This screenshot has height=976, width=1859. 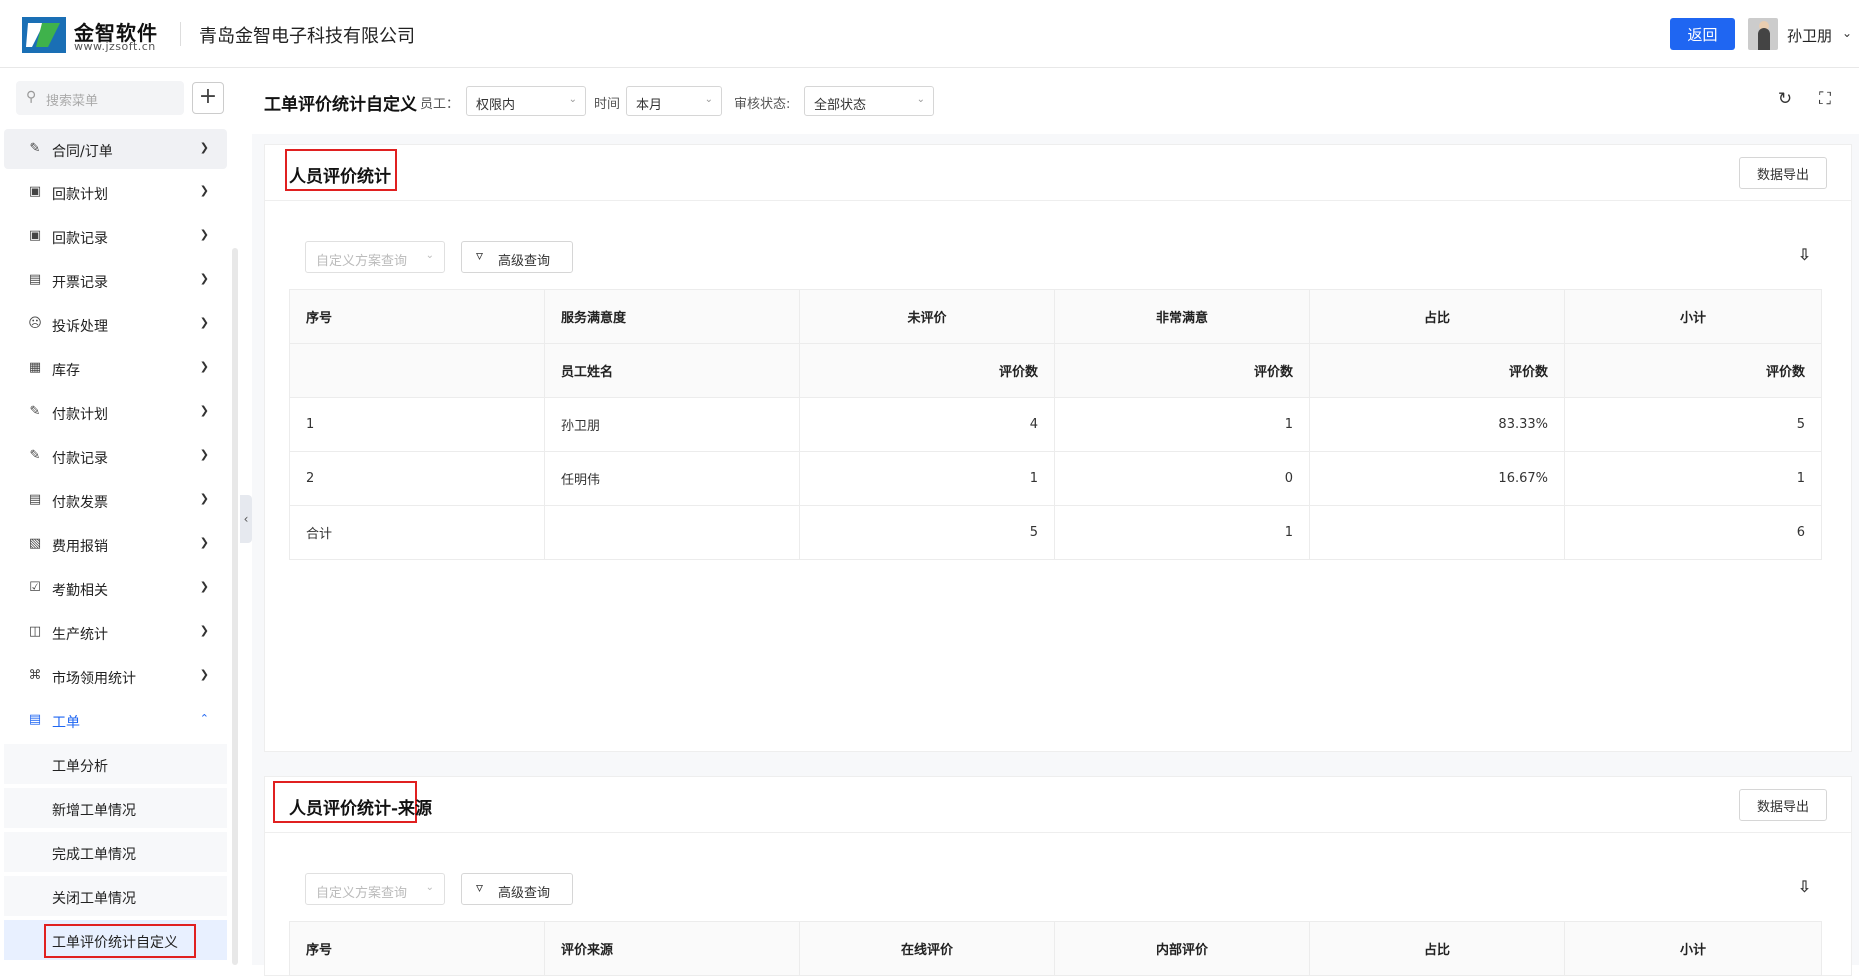 I want to click on sidebar-item-label: 考勤相关, so click(x=80, y=591).